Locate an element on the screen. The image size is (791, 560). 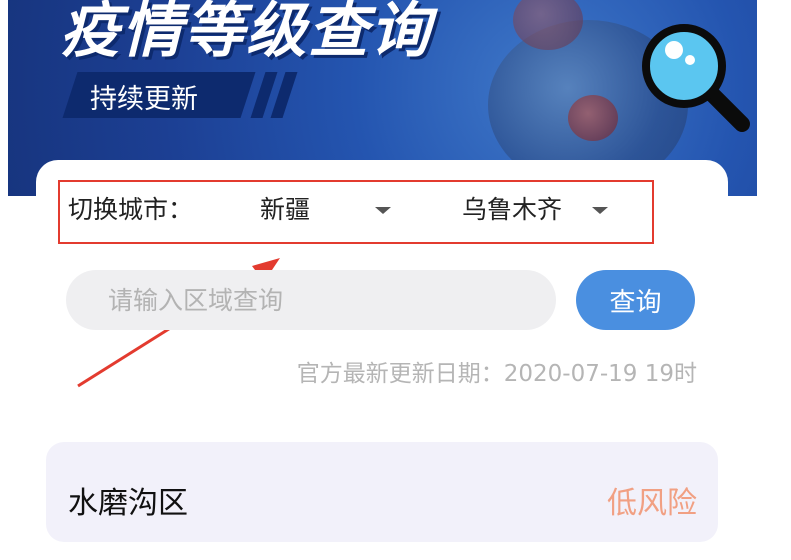
update-date-text: 官方最新更新日期：2020-07-19 19时 is located at coordinates (496, 374).